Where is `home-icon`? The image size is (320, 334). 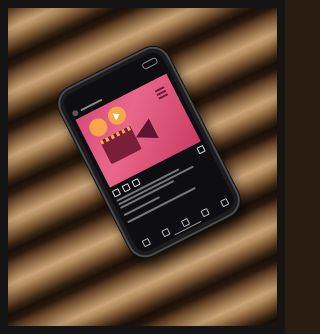 home-icon is located at coordinates (145, 242).